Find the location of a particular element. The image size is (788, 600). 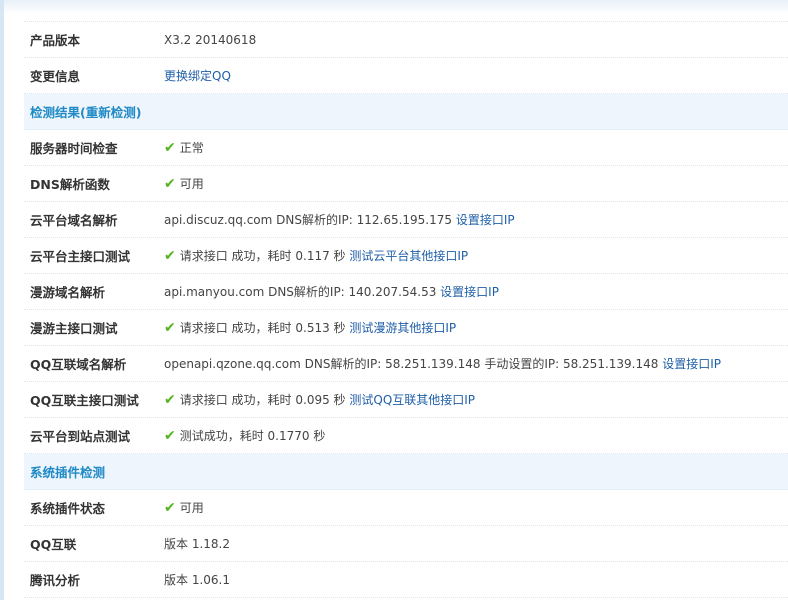

table-row: 云平台到站点测试 ✔ 测试成功，耗时 0.1770 秒 is located at coordinates (406, 436).